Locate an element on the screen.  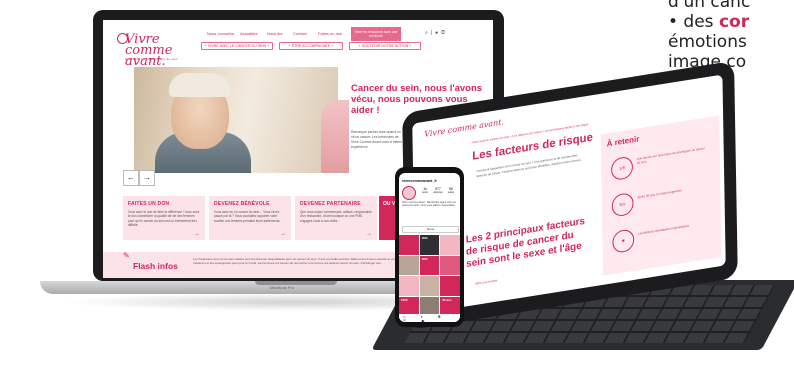
post-thumbnail-text: 40% is located at coordinates (424, 238).